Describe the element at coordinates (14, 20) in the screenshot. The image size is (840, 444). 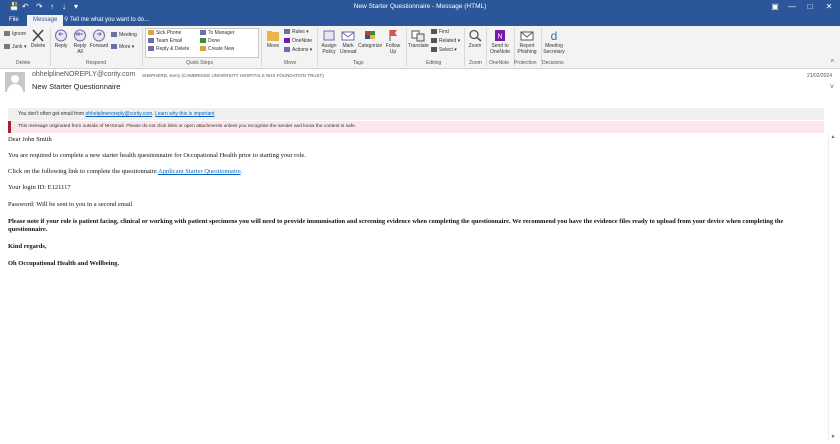
I see `tab-file: File` at that location.